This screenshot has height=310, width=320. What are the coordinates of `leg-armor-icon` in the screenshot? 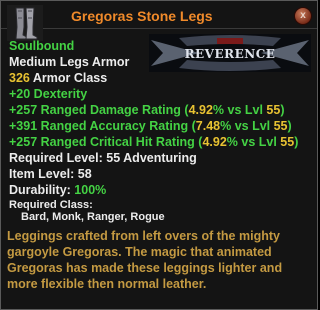 It's located at (25, 23).